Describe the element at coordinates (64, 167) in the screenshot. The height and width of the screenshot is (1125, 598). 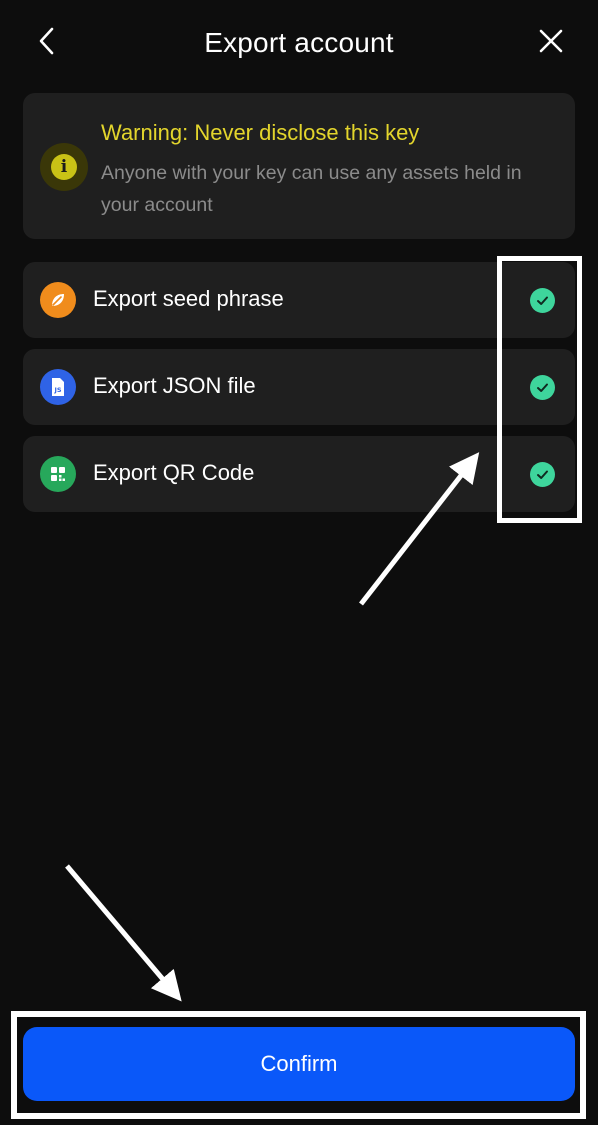
I see `info-icon: i` at that location.